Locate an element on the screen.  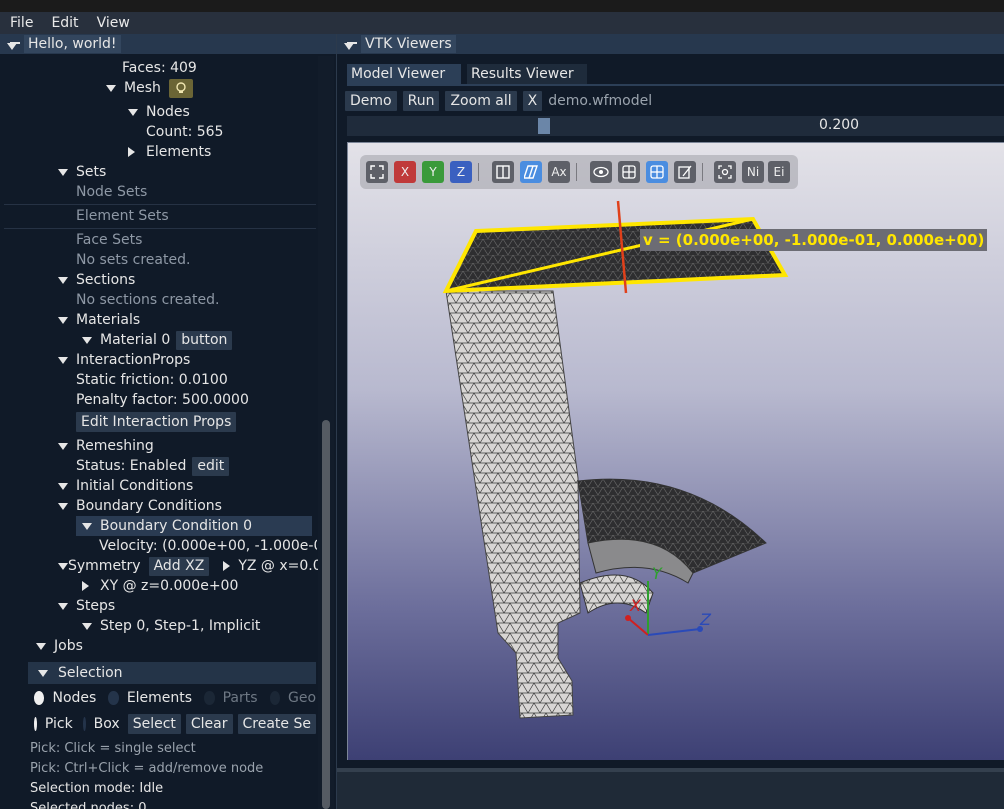
slider-grab is located at coordinates (544, 126).